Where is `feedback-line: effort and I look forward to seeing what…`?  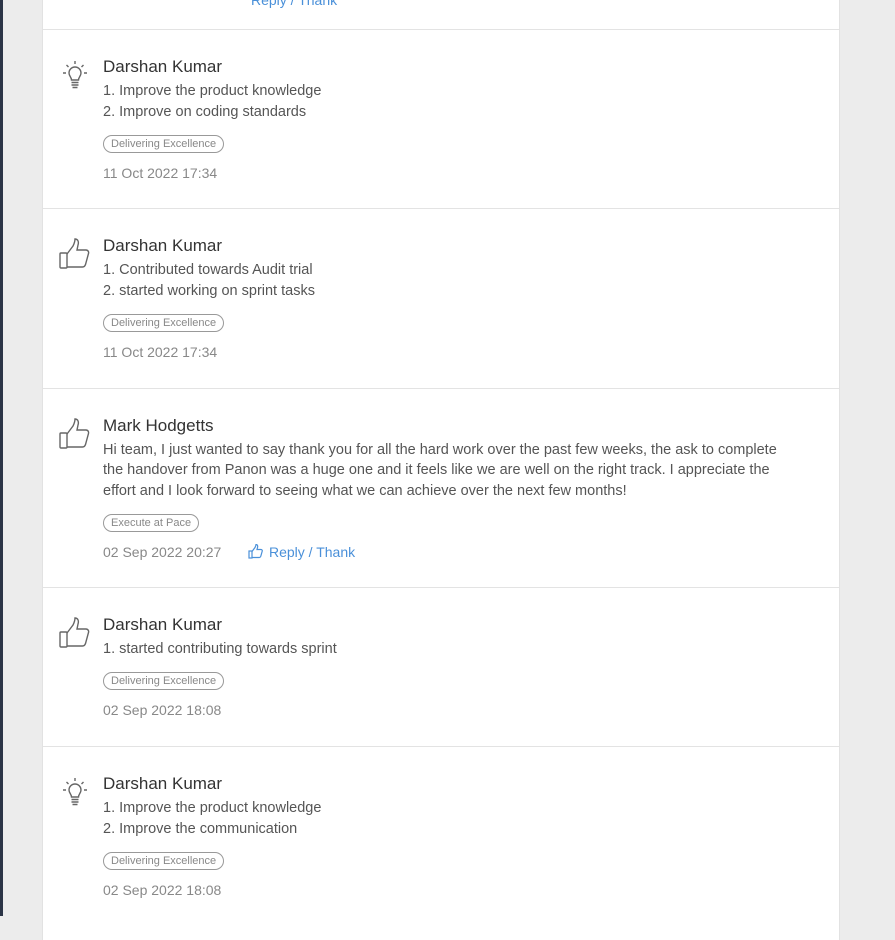
feedback-line: effort and I look forward to seeing what… is located at coordinates (365, 491).